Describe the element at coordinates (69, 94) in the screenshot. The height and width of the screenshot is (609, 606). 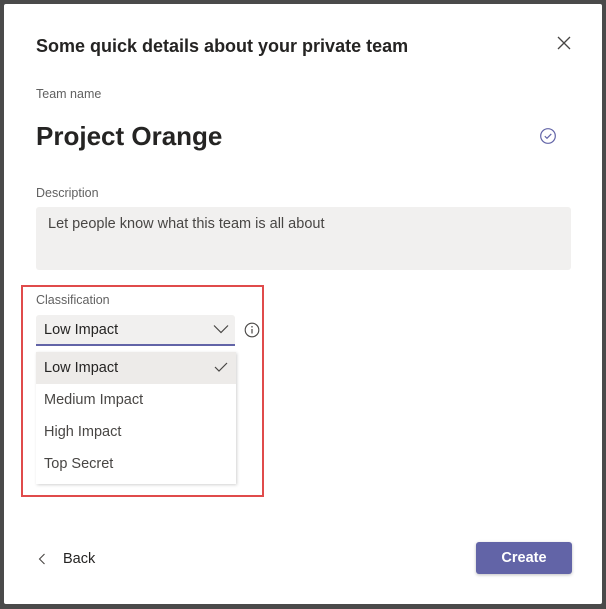
I see `team-name-label: Team name` at that location.